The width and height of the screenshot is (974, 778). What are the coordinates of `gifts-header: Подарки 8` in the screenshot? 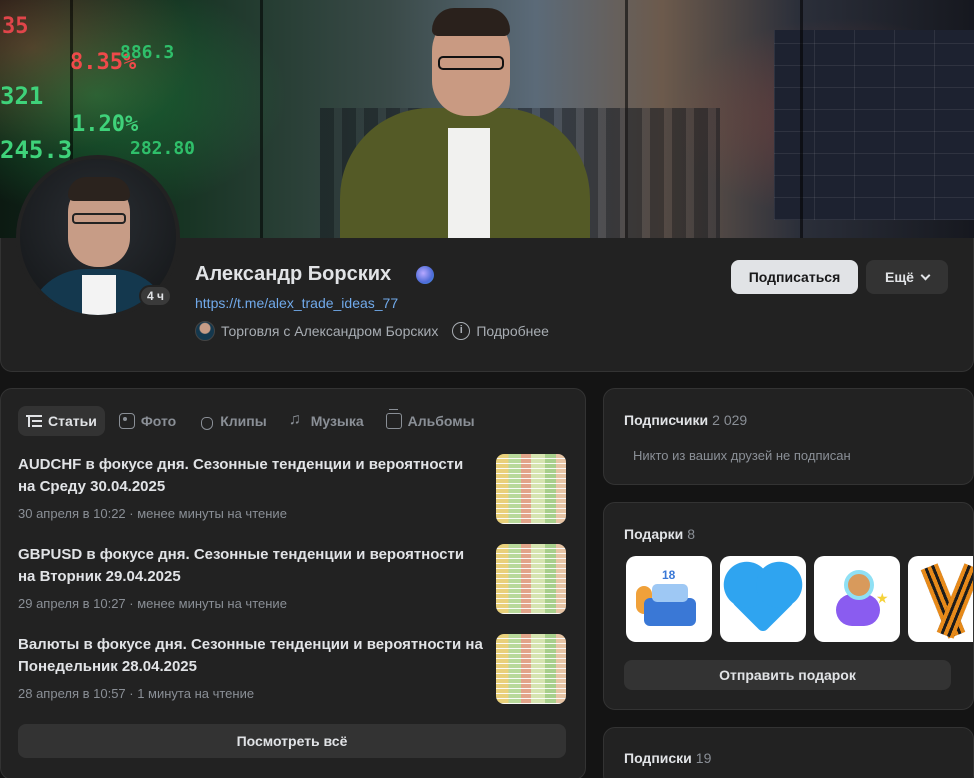 It's located at (659, 534).